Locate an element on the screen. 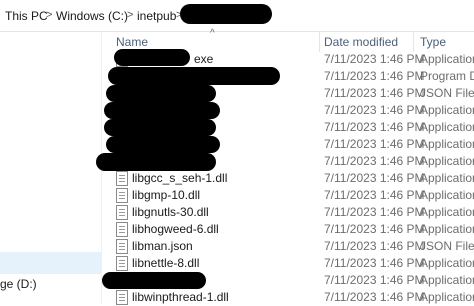 Image resolution: width=474 pixels, height=306 pixels. column-header-type: Type is located at coordinates (433, 42).